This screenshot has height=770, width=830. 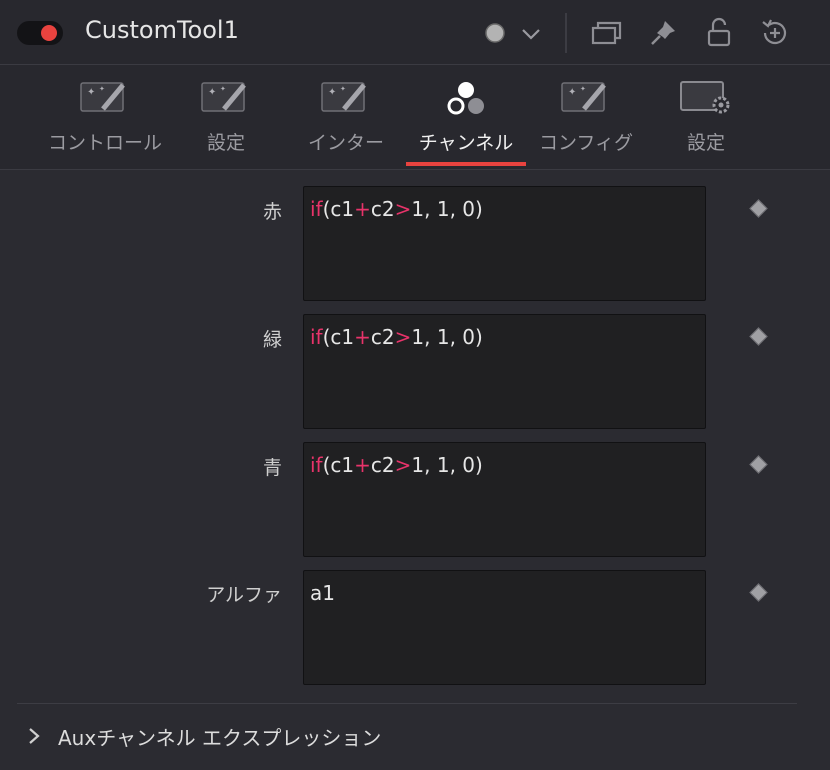 What do you see at coordinates (586, 143) in the screenshot?
I see `tab-label: コンフィグ` at bounding box center [586, 143].